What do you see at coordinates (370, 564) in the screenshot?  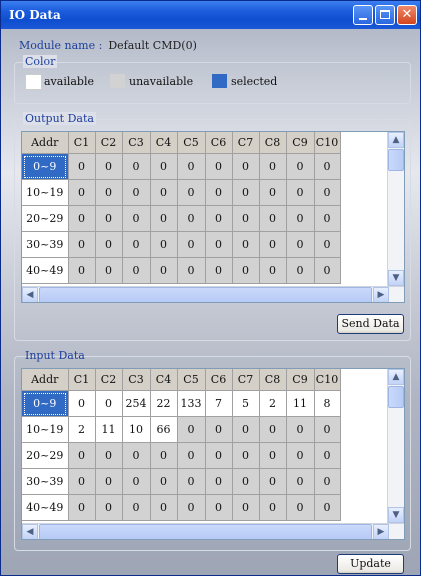 I see `update-button: Update` at bounding box center [370, 564].